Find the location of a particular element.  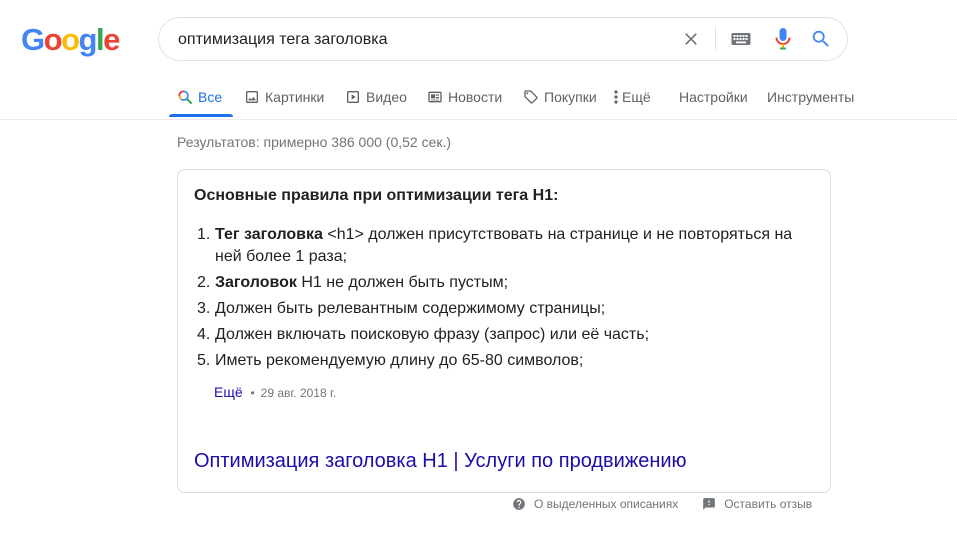

keyboard-button is located at coordinates (741, 39).